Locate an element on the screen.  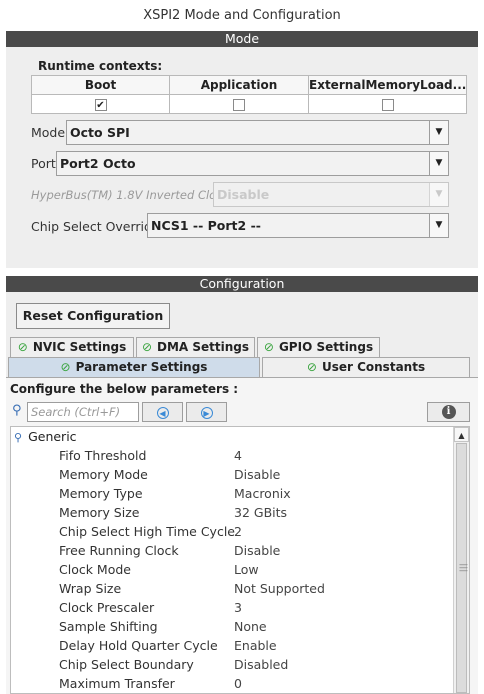
tab-nvic-settings: ⊘ NVIC Settings is located at coordinates (72, 347).